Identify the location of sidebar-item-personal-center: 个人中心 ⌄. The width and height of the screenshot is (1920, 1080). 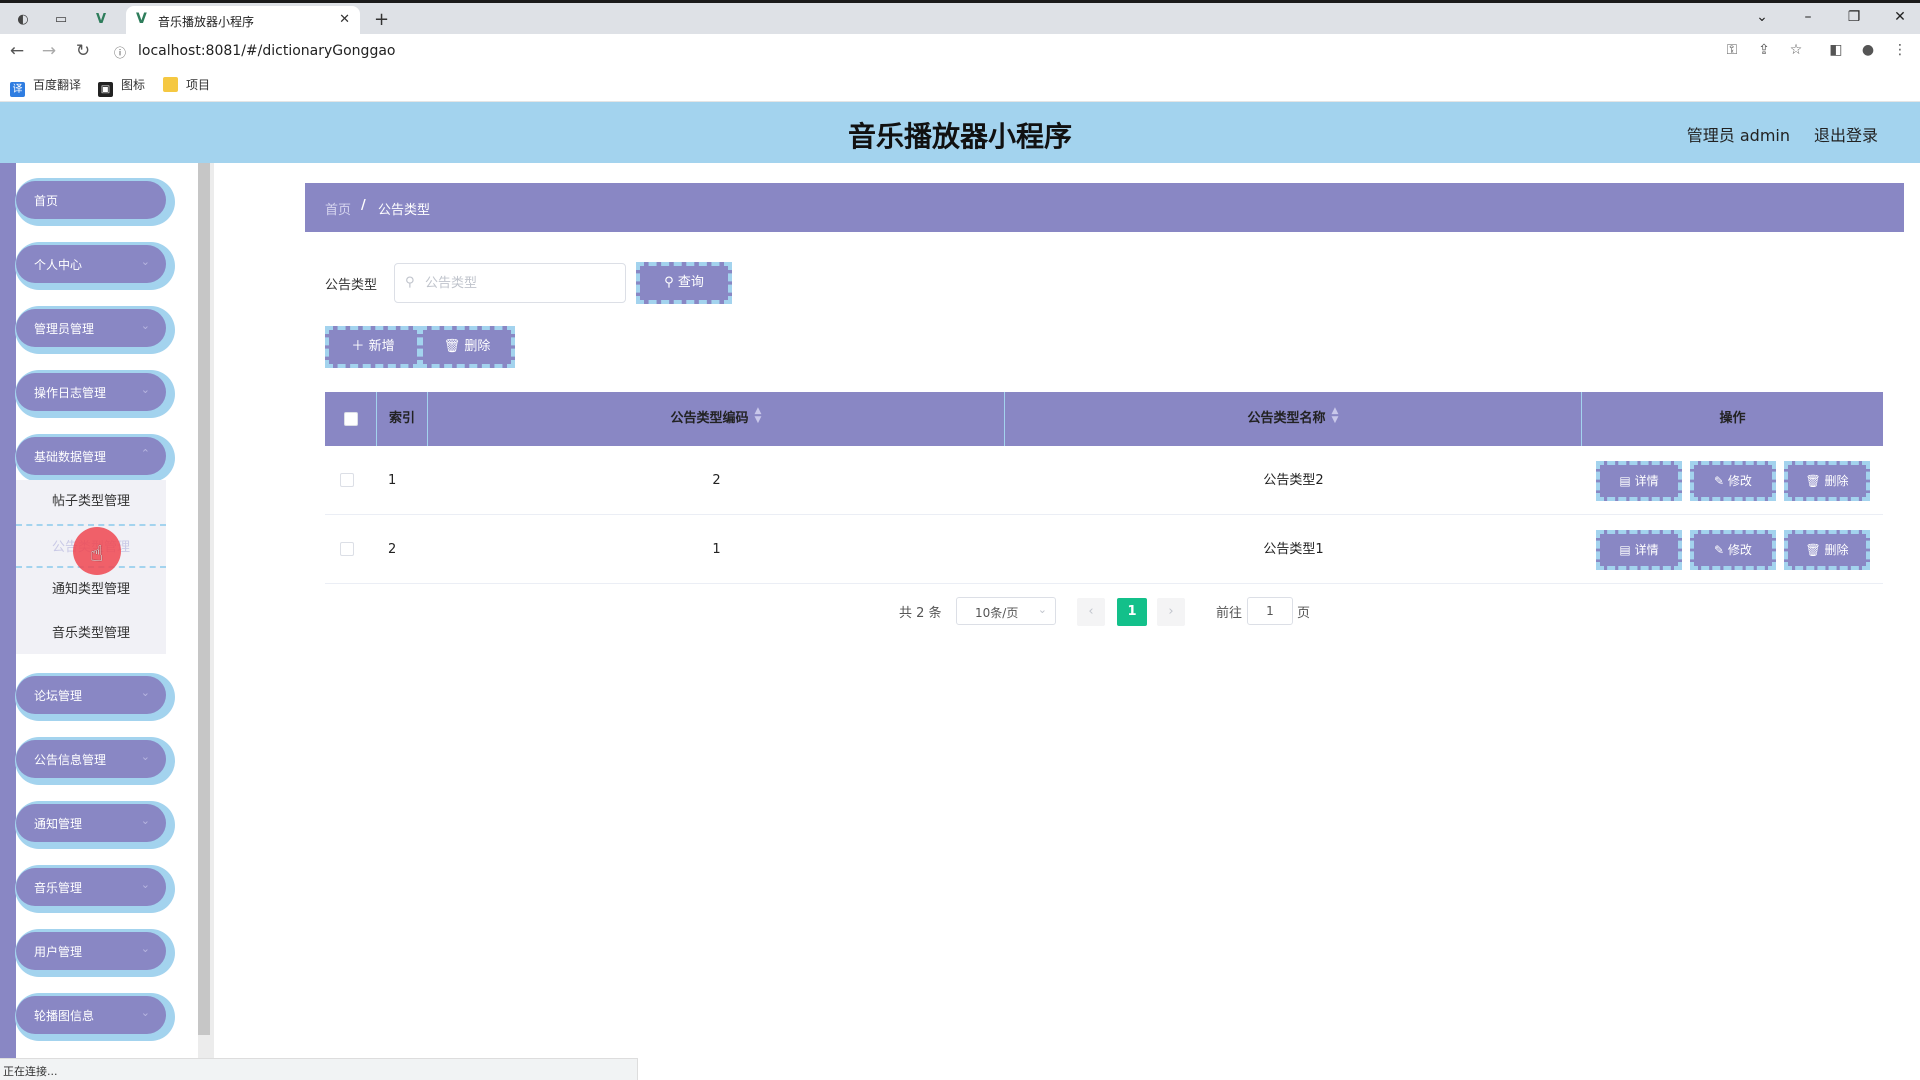
(91, 264).